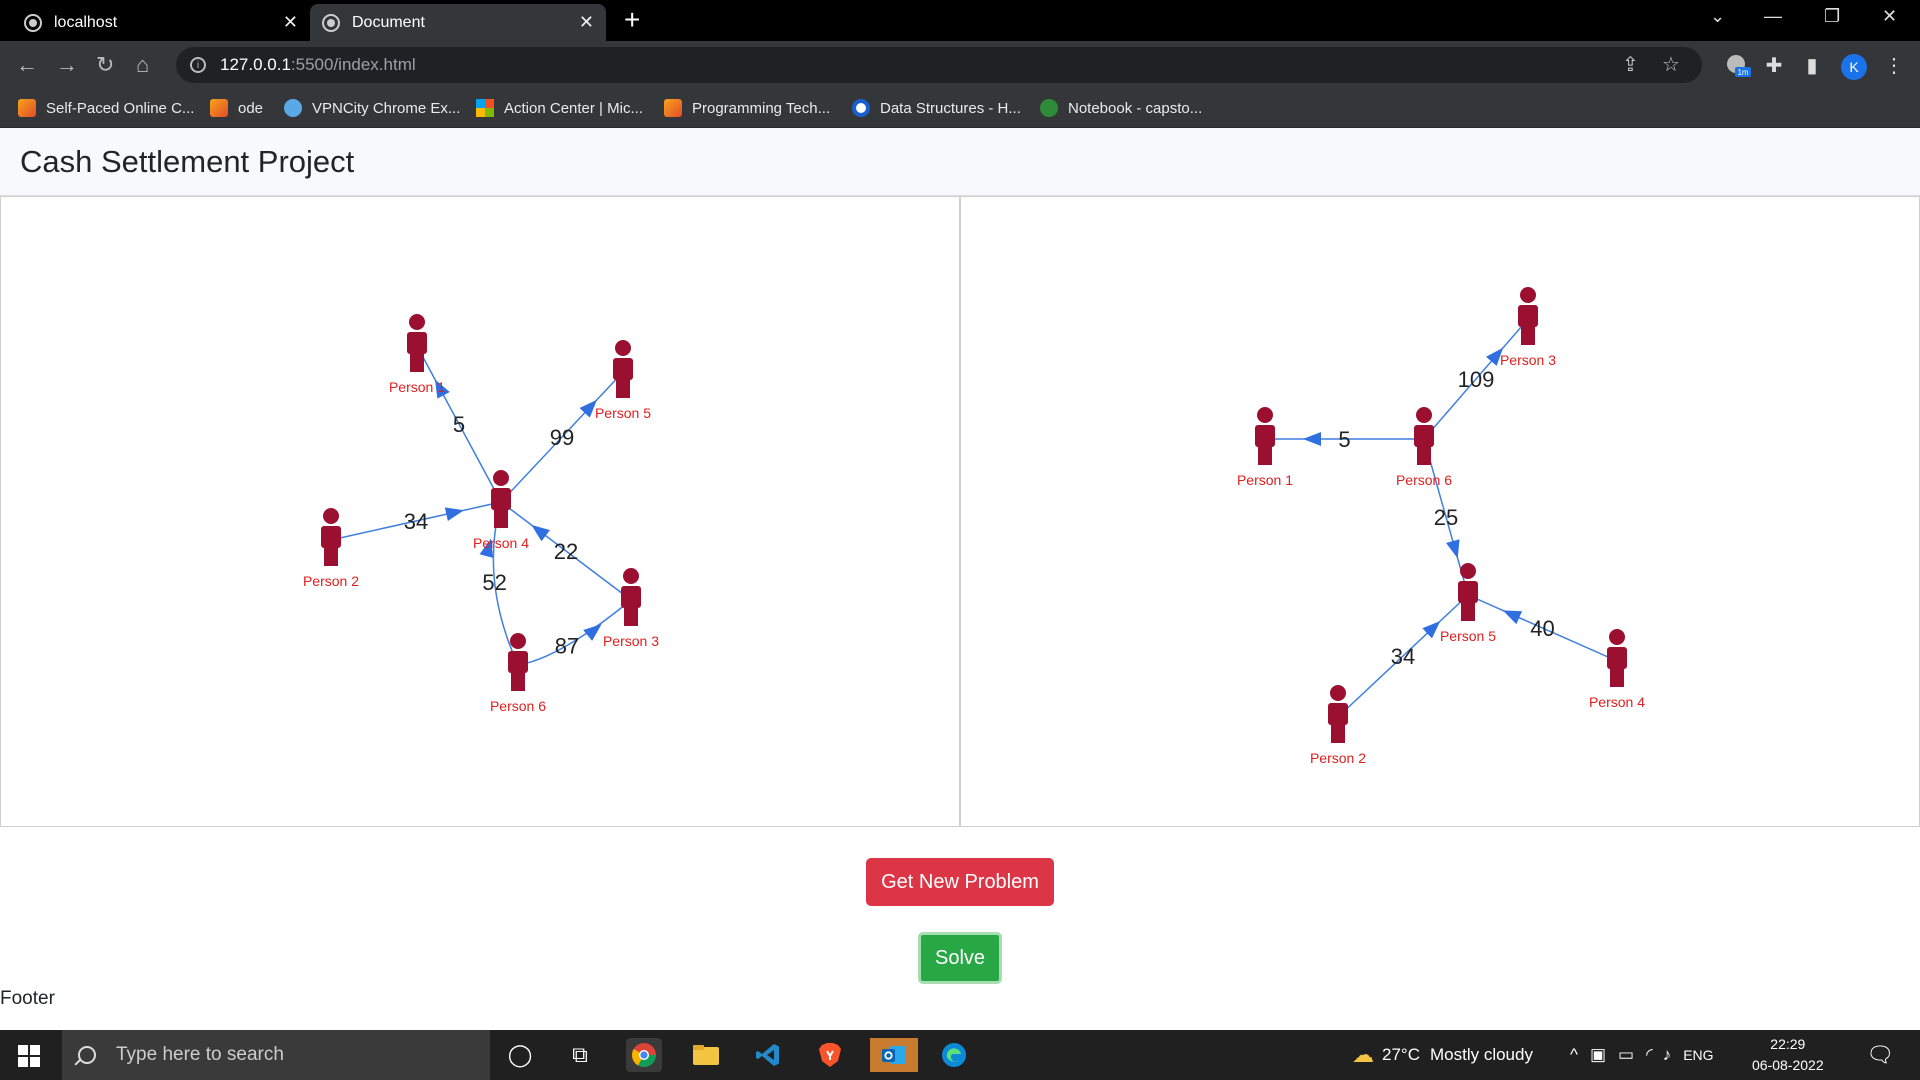 The width and height of the screenshot is (1920, 1080). Describe the element at coordinates (1617, 702) in the screenshot. I see `person-label: Person 4` at that location.